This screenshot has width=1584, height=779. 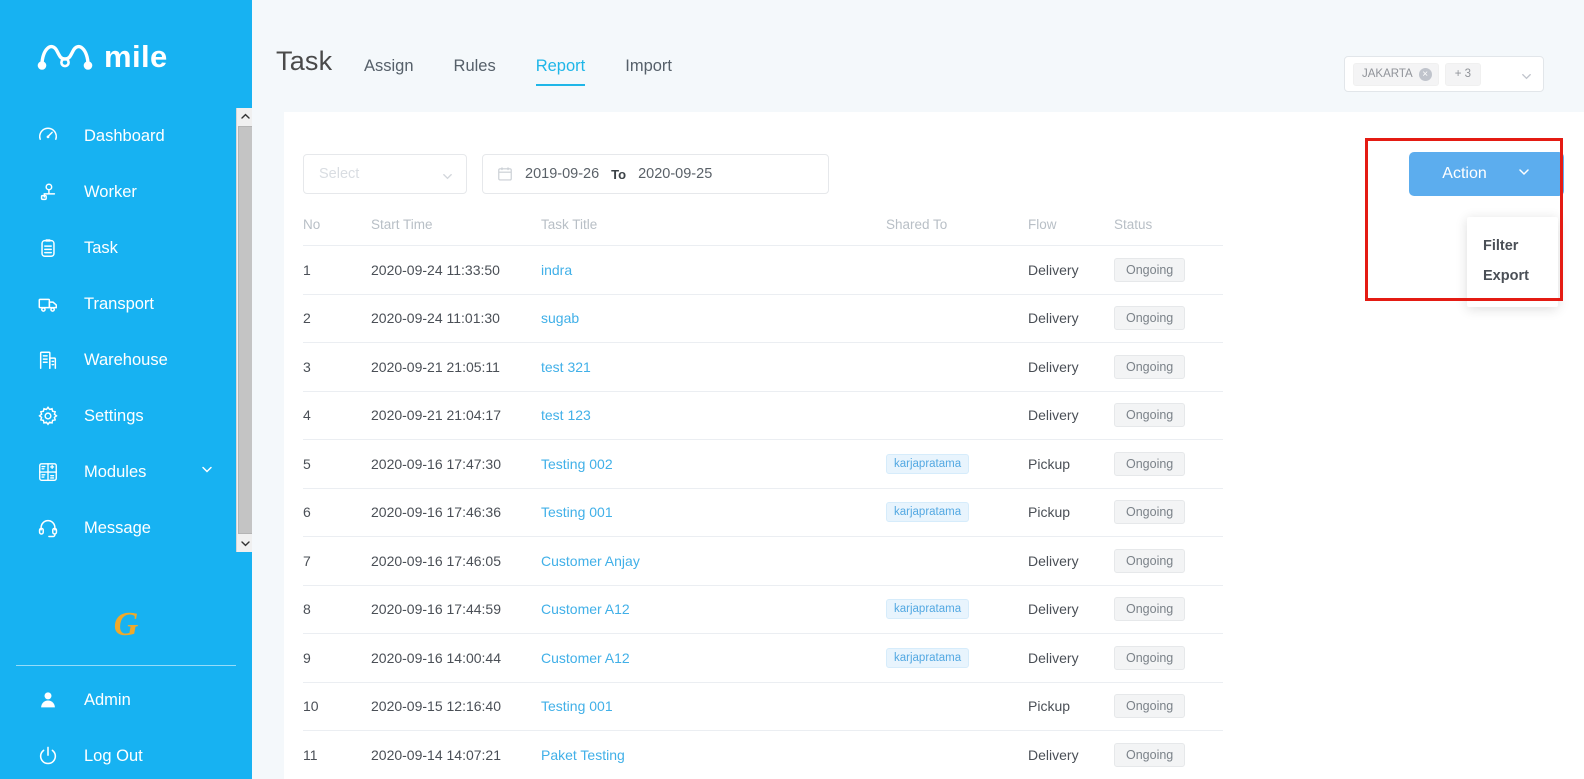 What do you see at coordinates (435, 269) in the screenshot?
I see `cell-start-time: 2020-09-24 11:33:50` at bounding box center [435, 269].